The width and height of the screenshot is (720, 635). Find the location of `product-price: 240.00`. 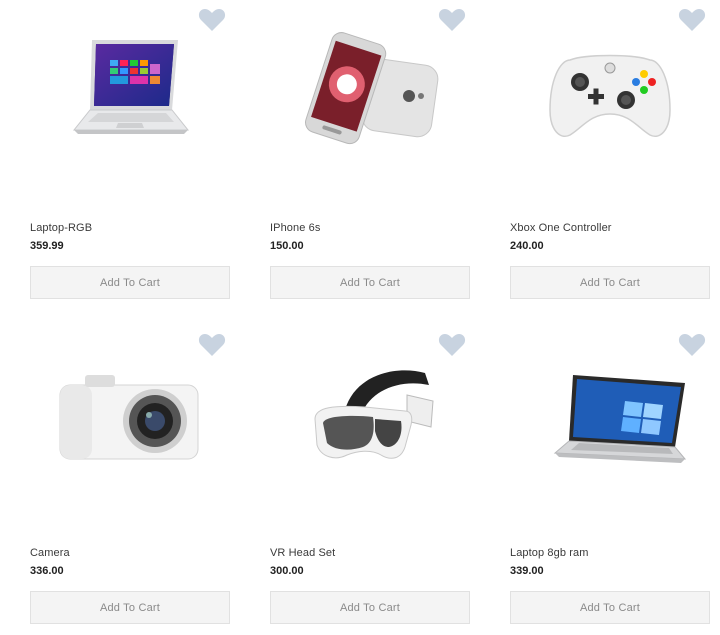

product-price: 240.00 is located at coordinates (527, 246).